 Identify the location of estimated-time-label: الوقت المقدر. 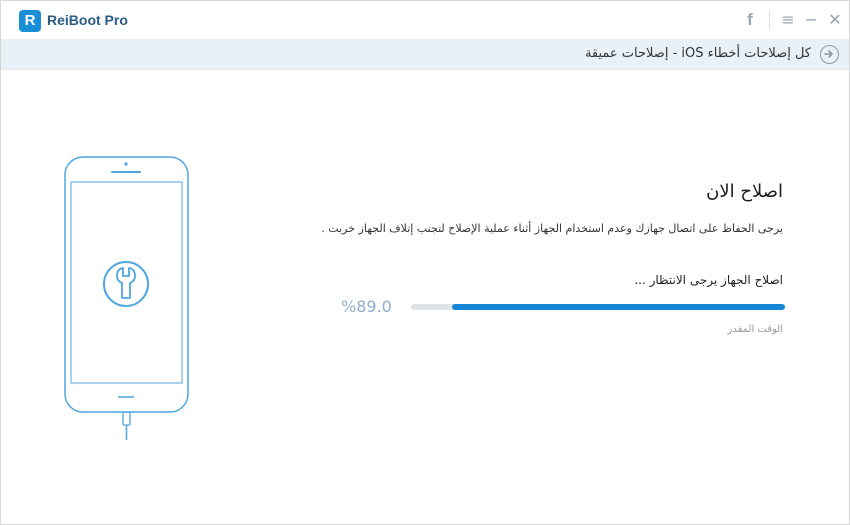
(755, 329).